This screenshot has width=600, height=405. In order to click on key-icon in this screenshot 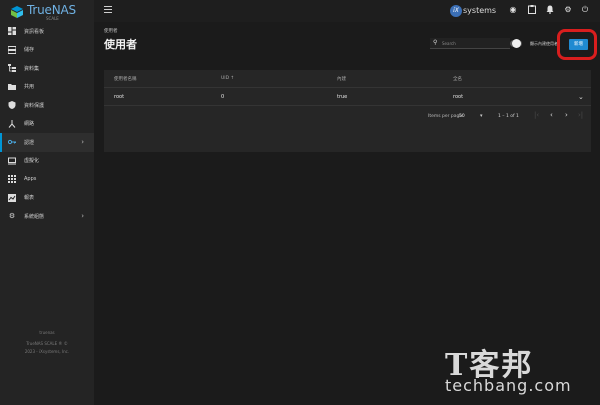, I will do `click(12, 142)`.